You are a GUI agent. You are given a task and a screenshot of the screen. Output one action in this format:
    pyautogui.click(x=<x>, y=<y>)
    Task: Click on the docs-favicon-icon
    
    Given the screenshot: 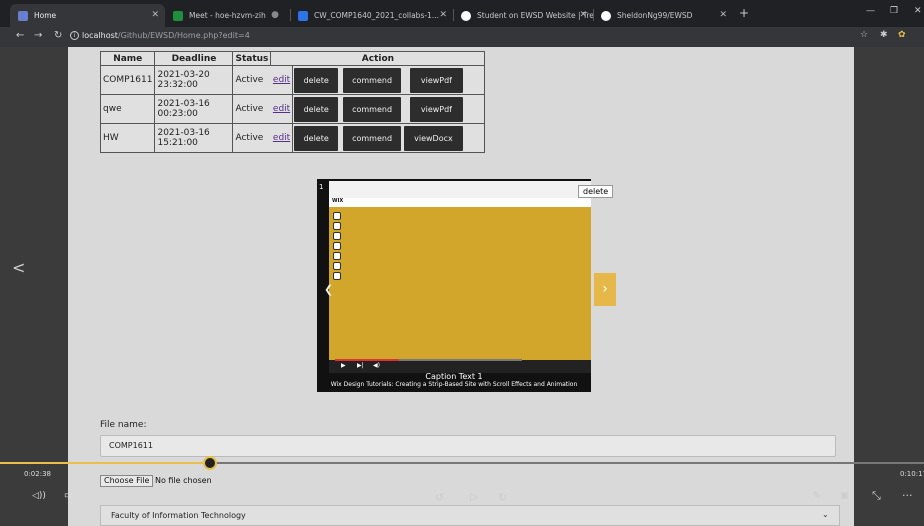 What is the action you would take?
    pyautogui.click(x=303, y=15)
    